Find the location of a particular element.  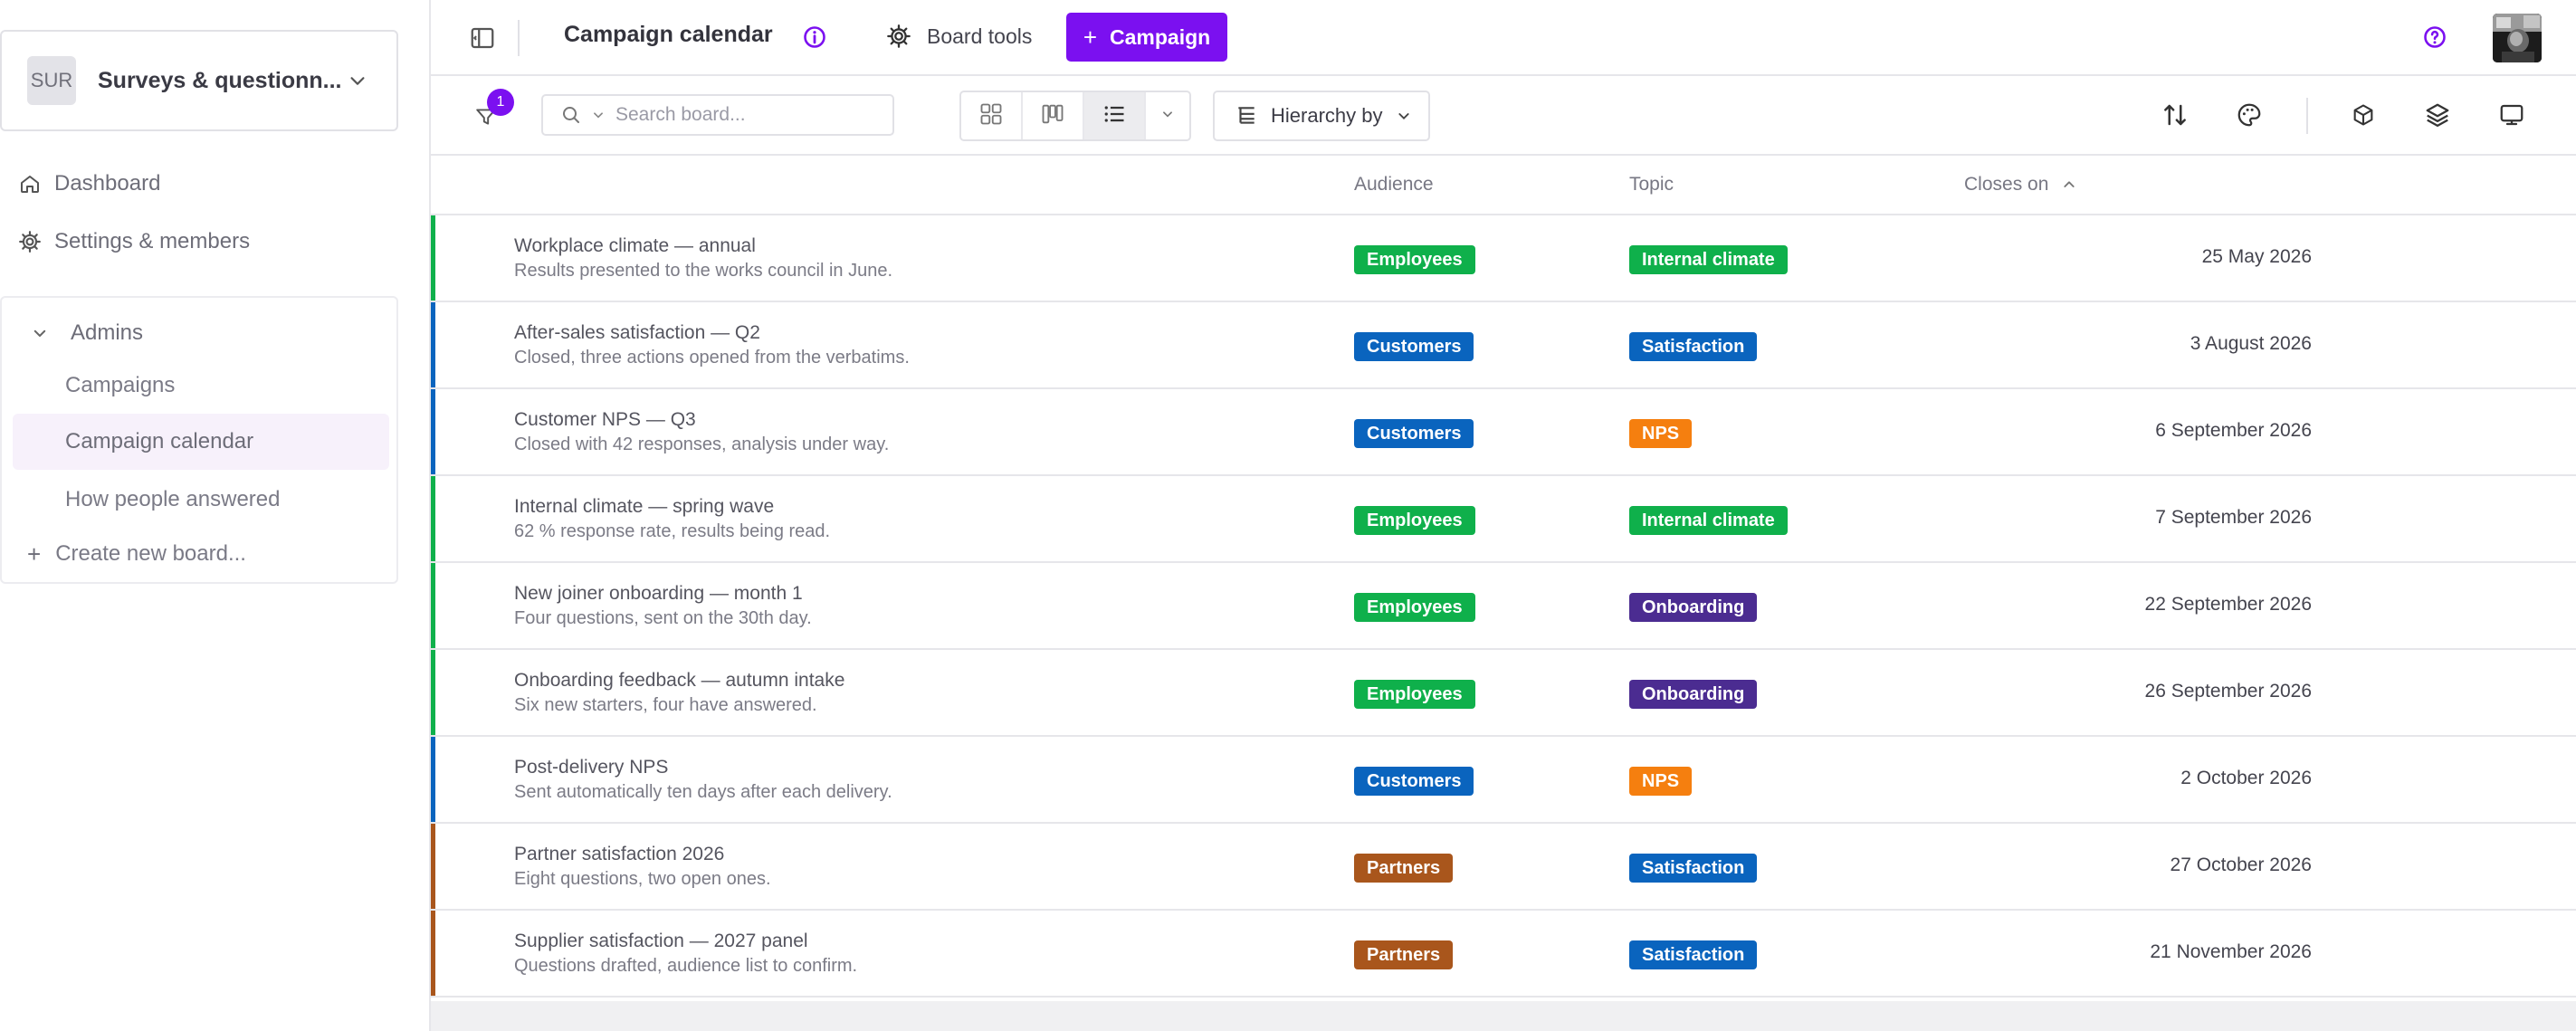

closes-on-date: 22 September 2026 is located at coordinates (2228, 605).